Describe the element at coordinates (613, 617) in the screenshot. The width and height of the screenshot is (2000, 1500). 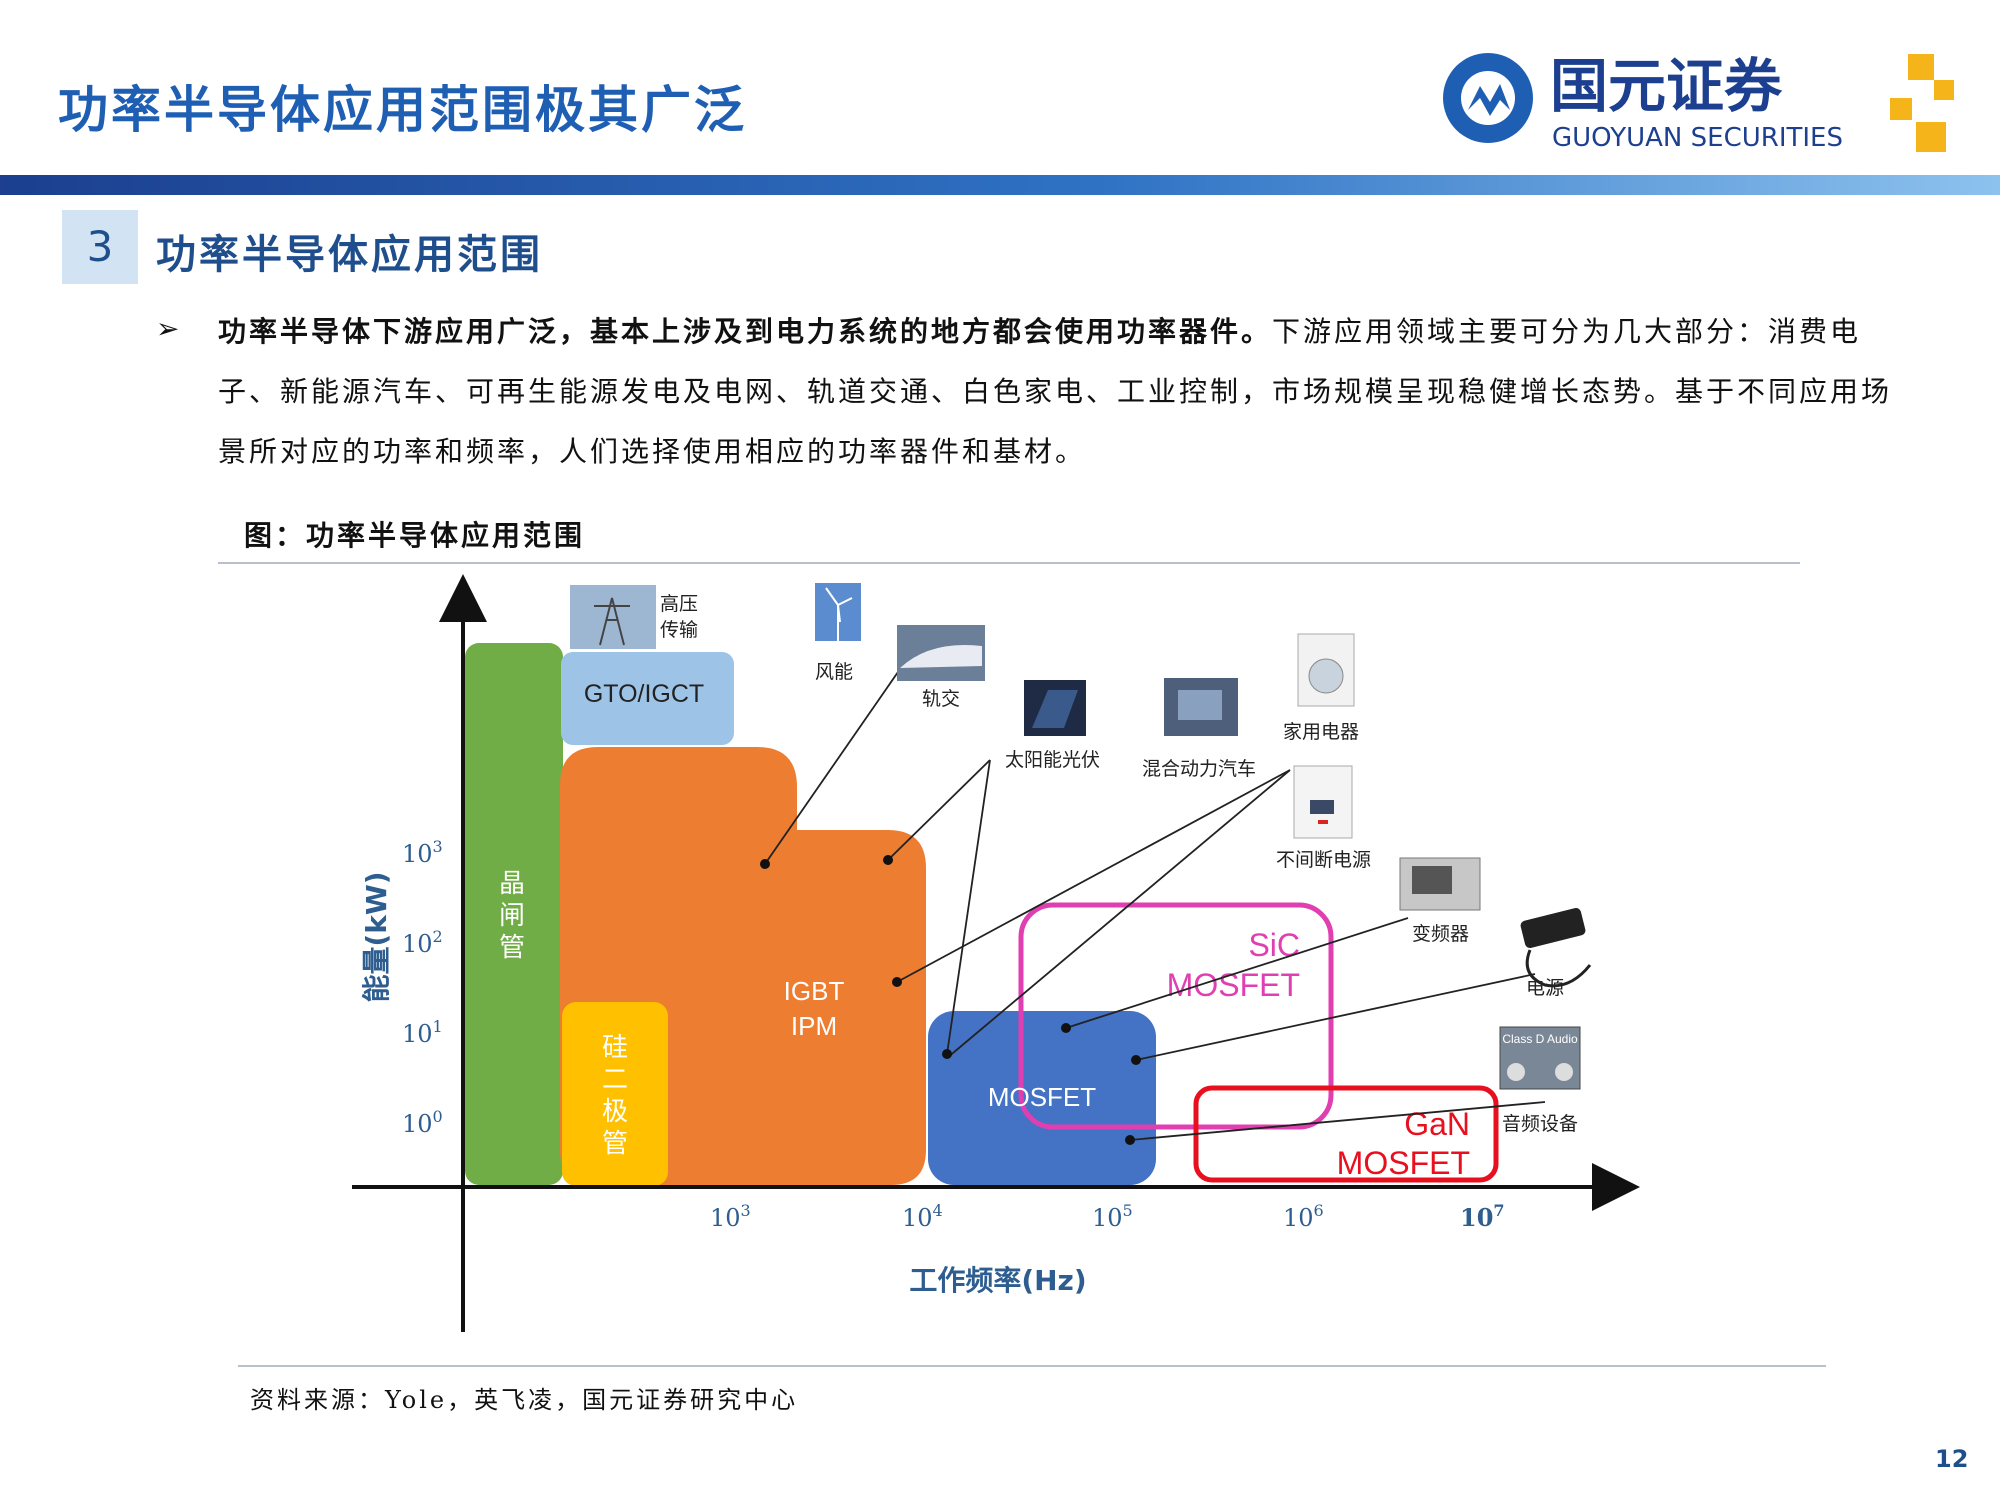
I see `high-voltage-tower-icon` at that location.